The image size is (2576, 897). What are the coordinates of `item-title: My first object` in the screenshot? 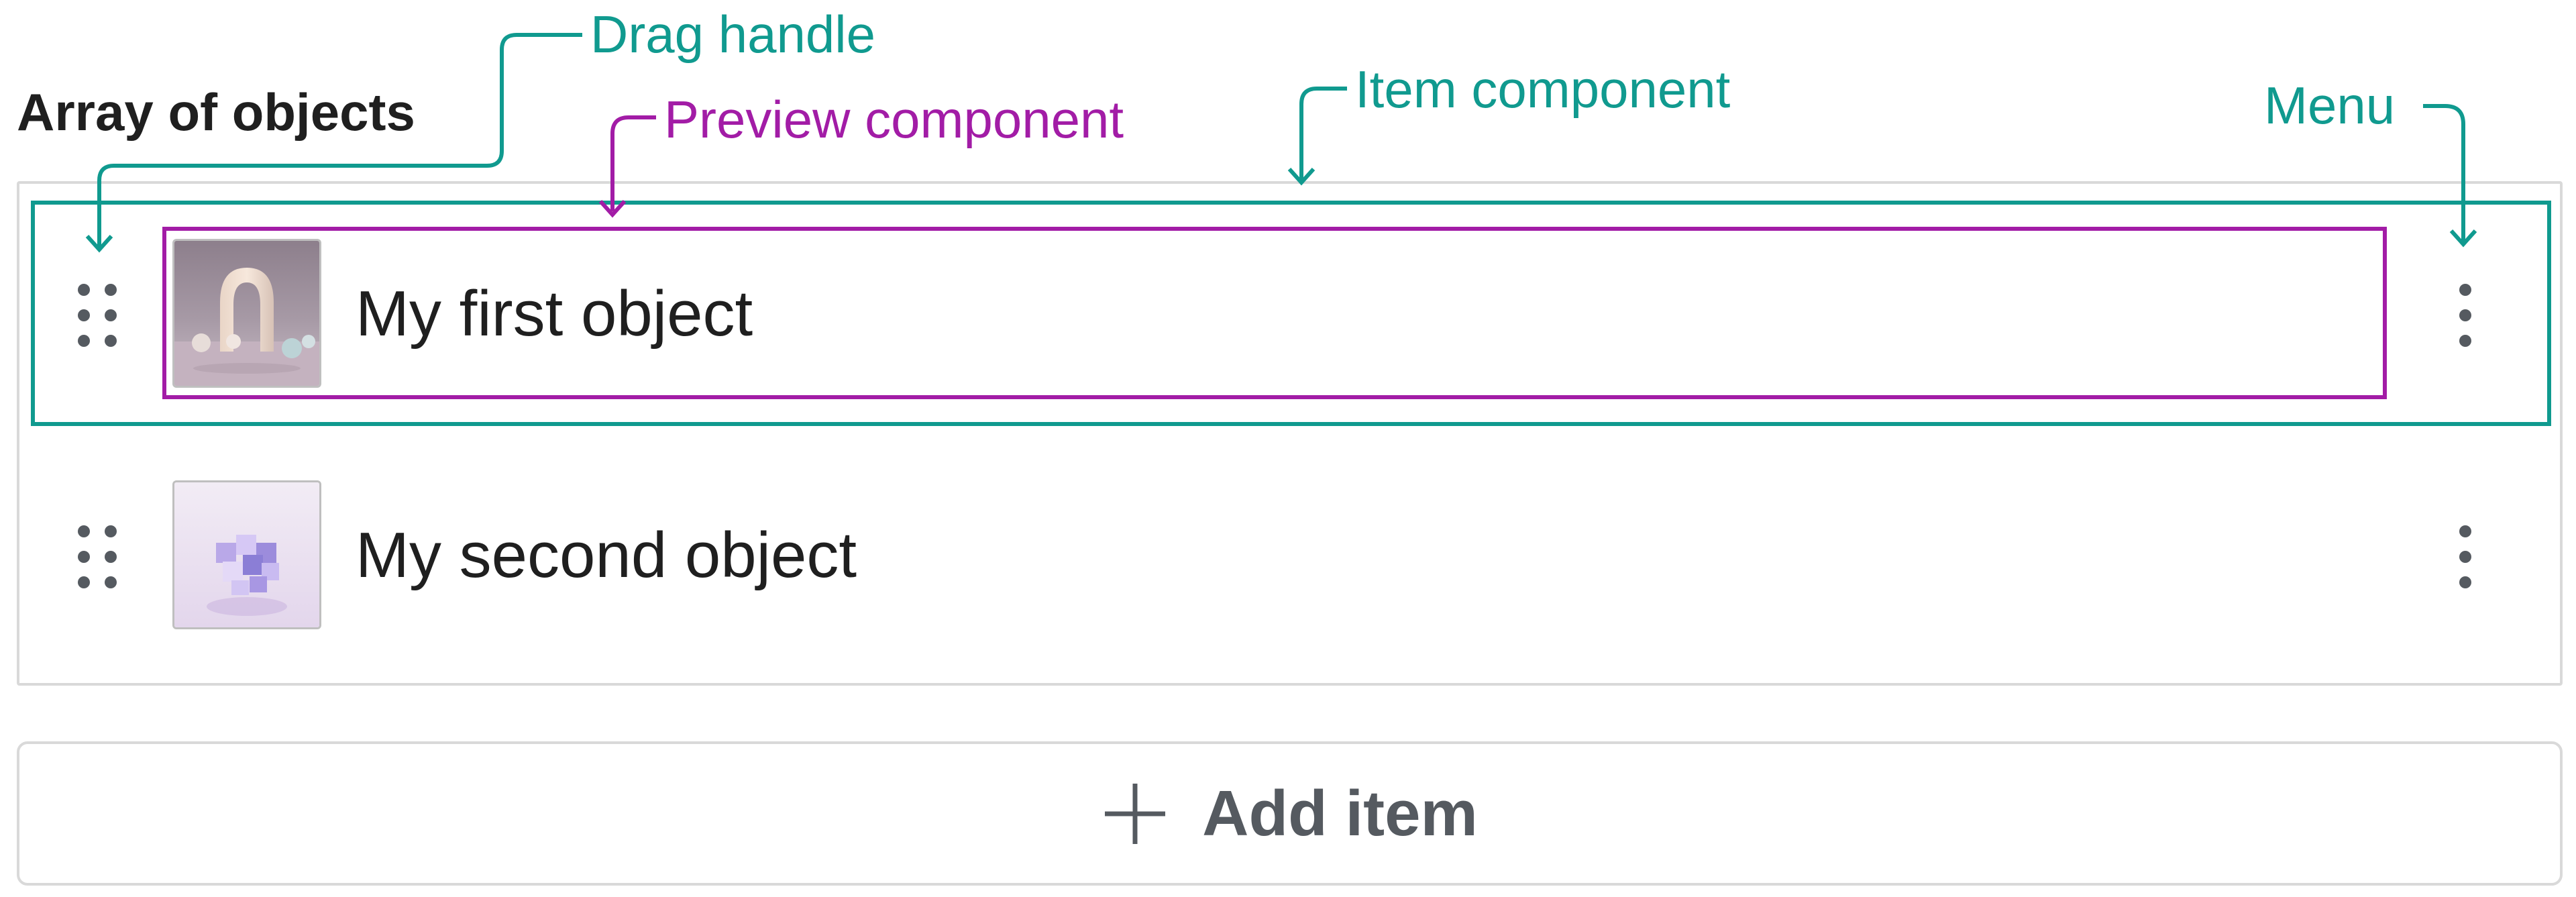 It's located at (554, 314).